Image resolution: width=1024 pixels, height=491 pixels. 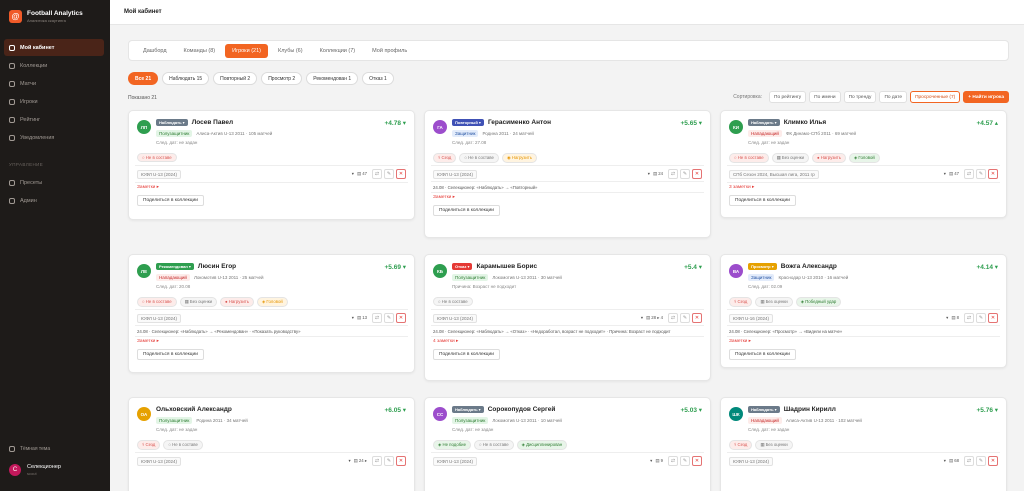 I want to click on reports-count: ▤ 24, so click(x=658, y=174).